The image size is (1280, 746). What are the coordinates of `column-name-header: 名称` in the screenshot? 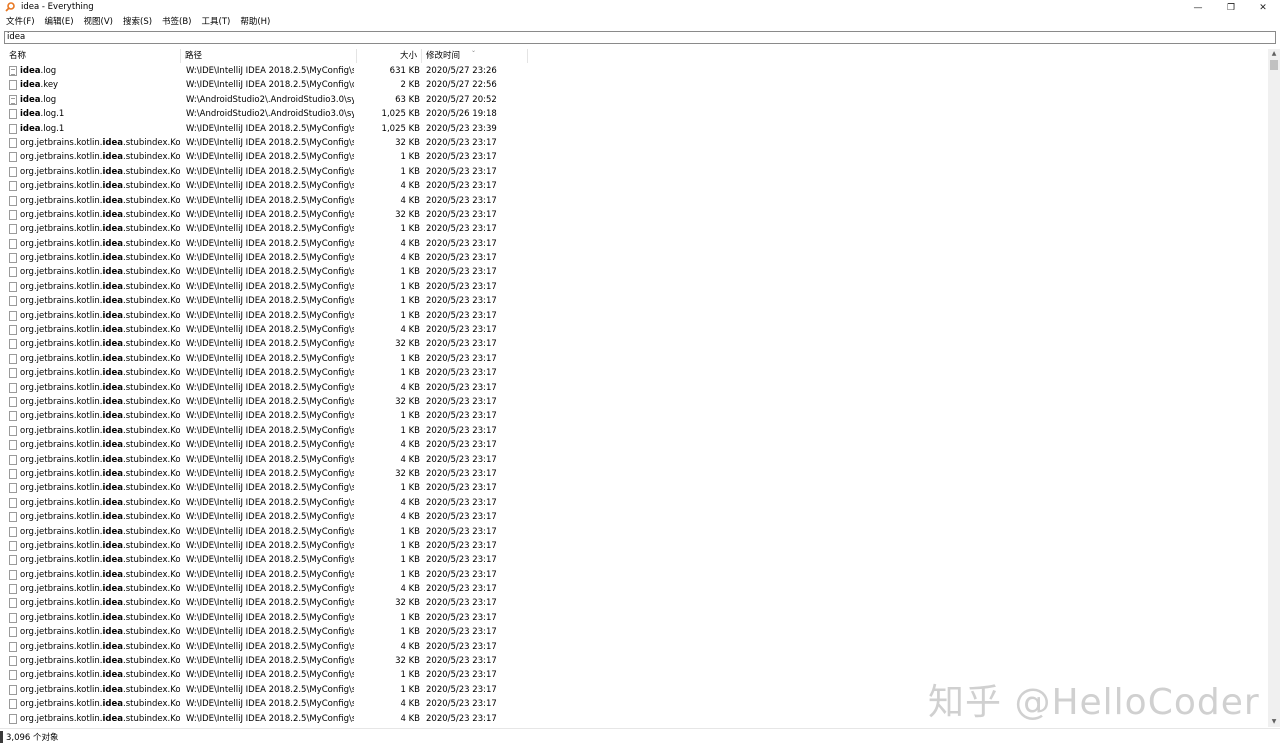 It's located at (90, 56).